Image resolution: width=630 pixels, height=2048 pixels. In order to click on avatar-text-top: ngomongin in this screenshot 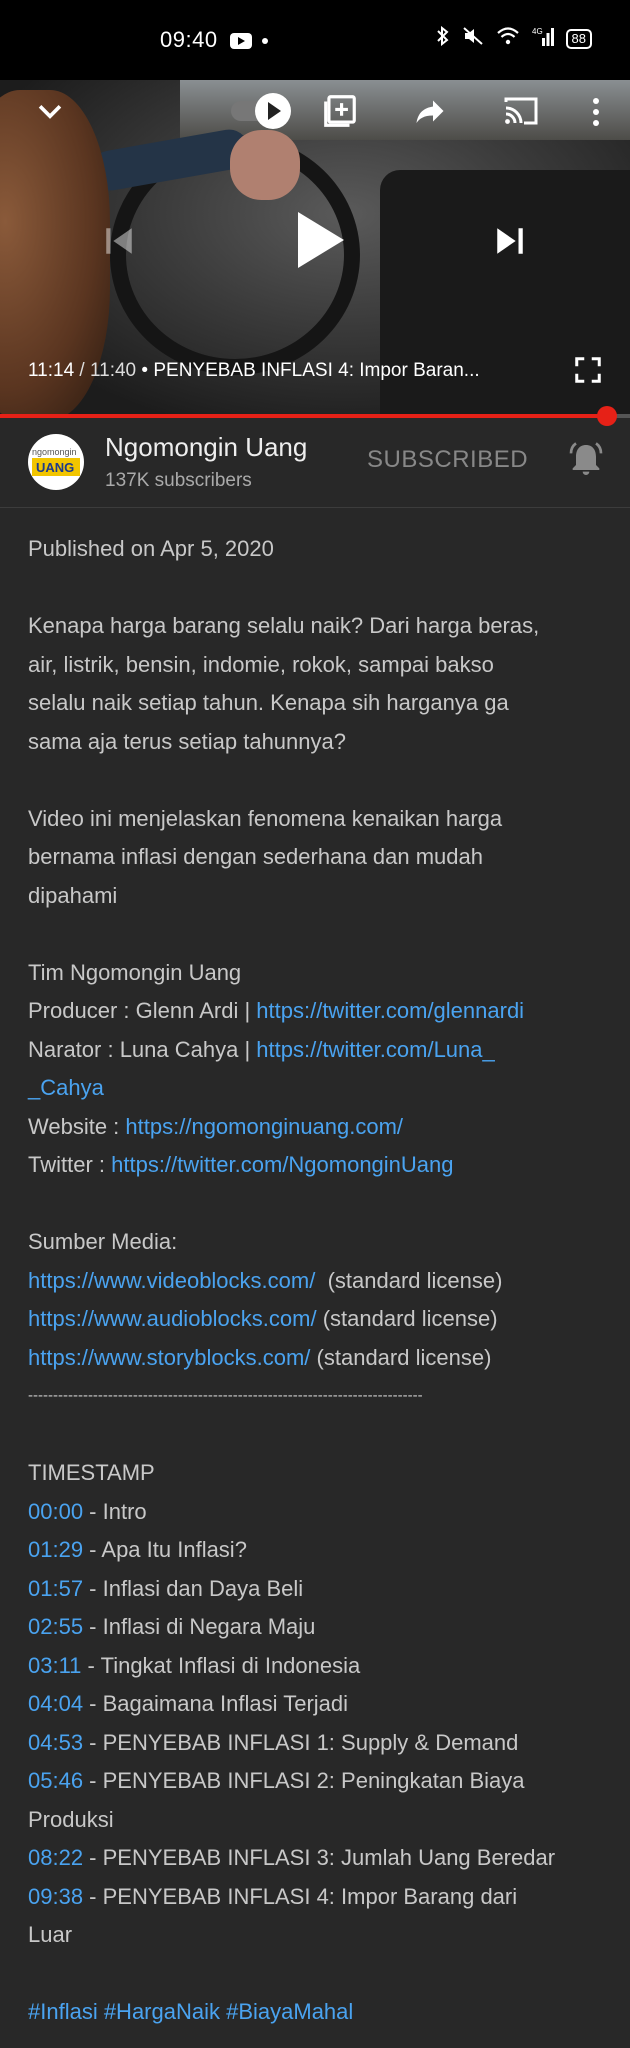, I will do `click(54, 452)`.